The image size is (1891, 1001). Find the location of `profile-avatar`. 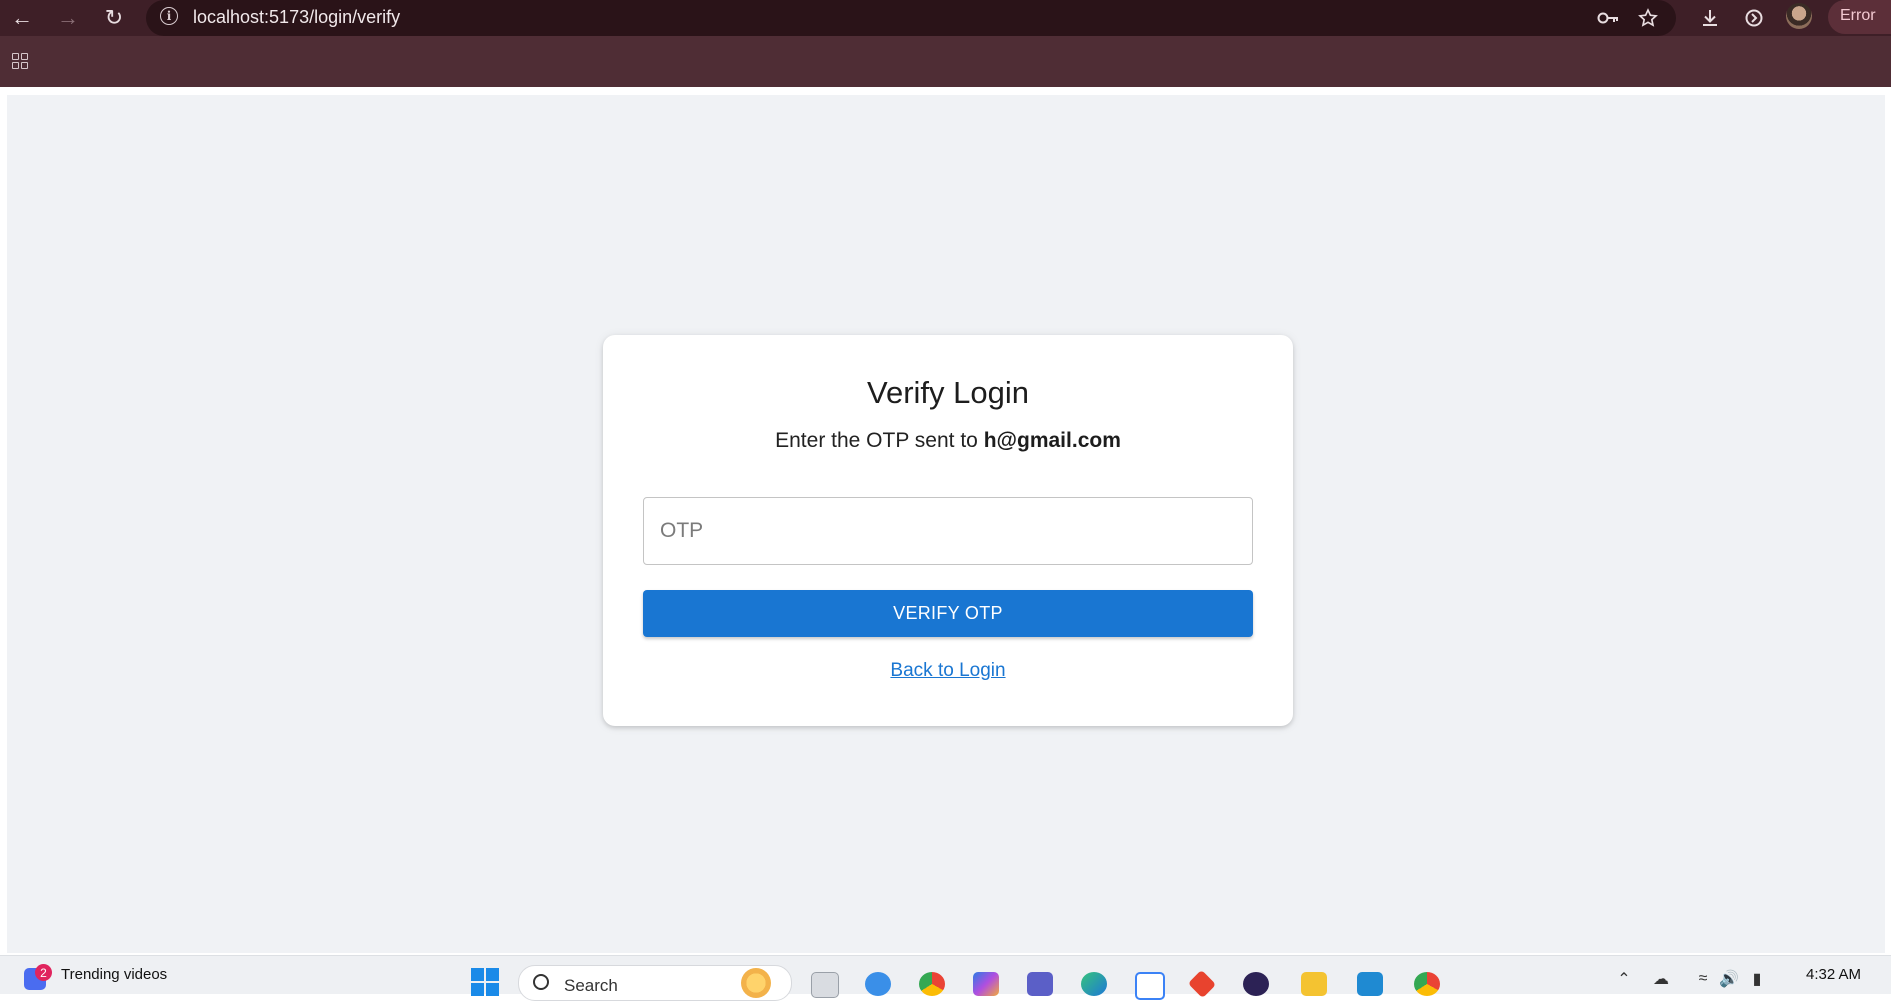

profile-avatar is located at coordinates (1799, 16).